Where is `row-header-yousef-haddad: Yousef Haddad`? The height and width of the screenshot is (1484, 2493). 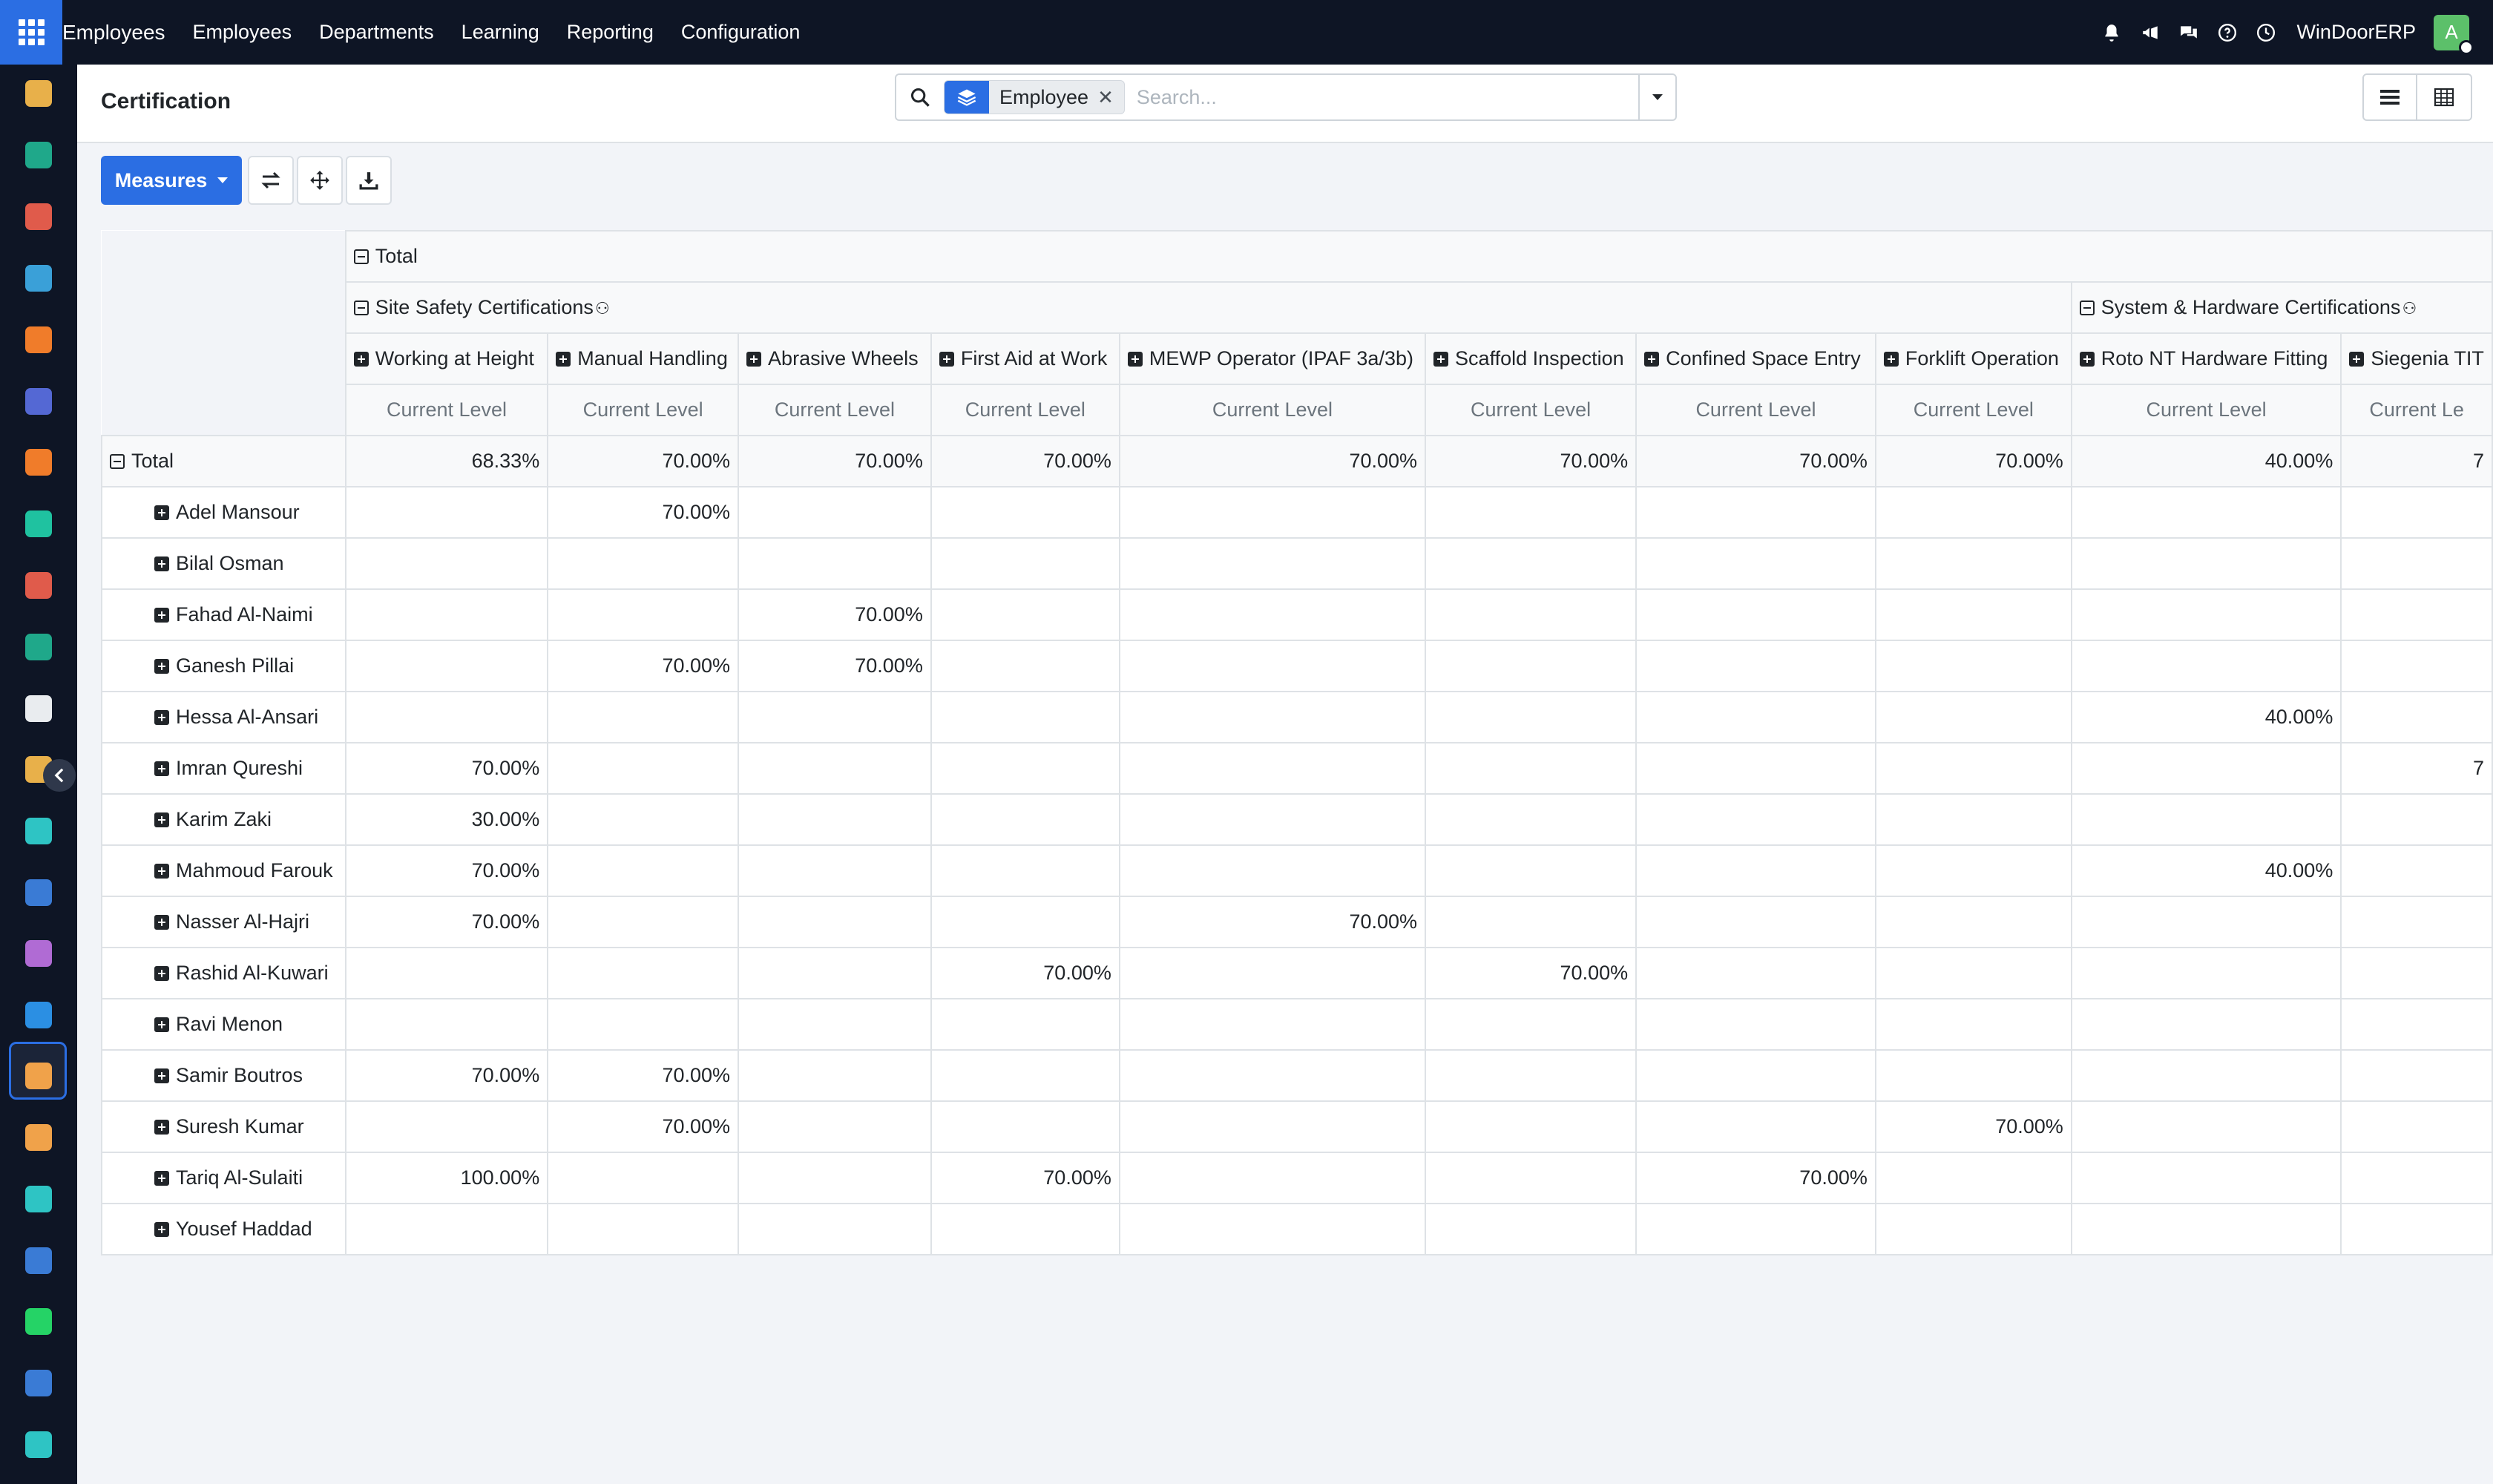 row-header-yousef-haddad: Yousef Haddad is located at coordinates (223, 1229).